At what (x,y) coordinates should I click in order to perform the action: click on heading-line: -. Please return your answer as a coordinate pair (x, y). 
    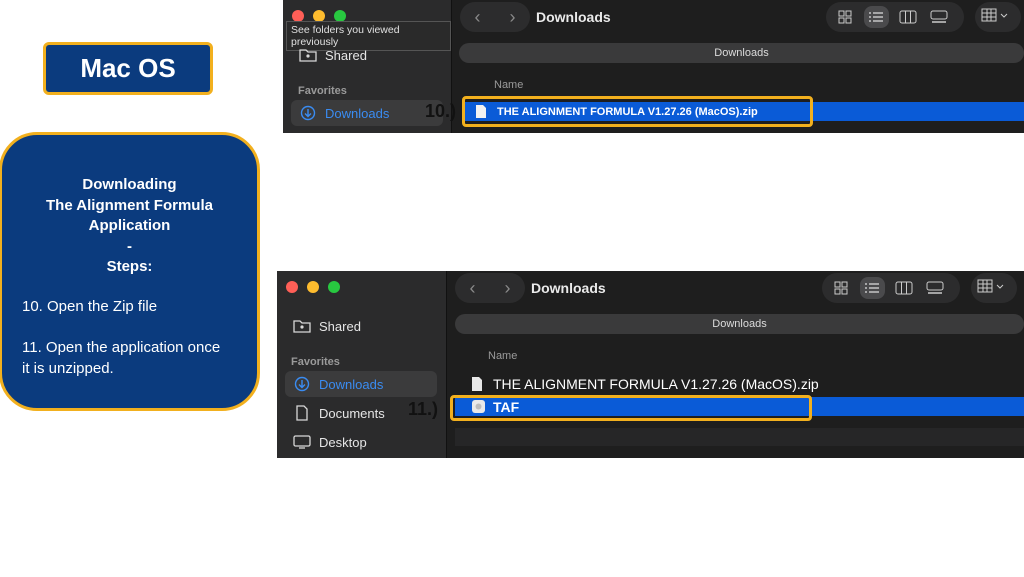
    Looking at the image, I should click on (129, 246).